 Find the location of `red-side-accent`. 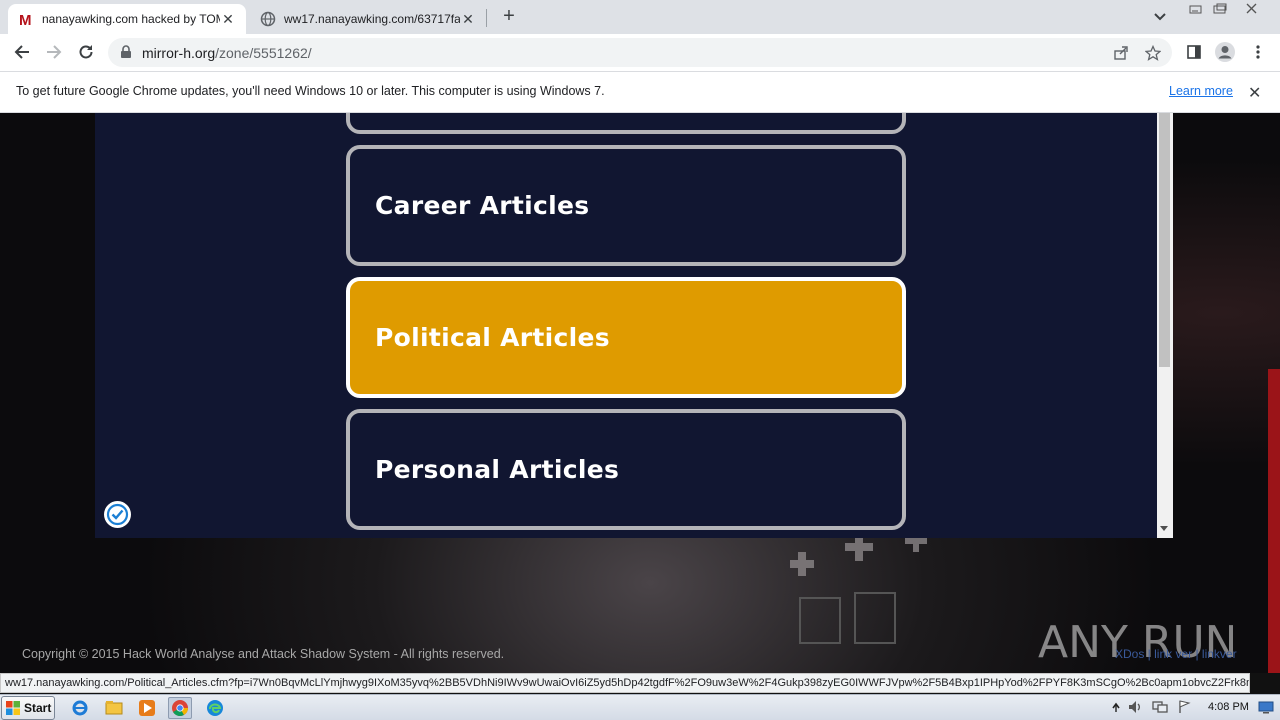

red-side-accent is located at coordinates (1274, 521).